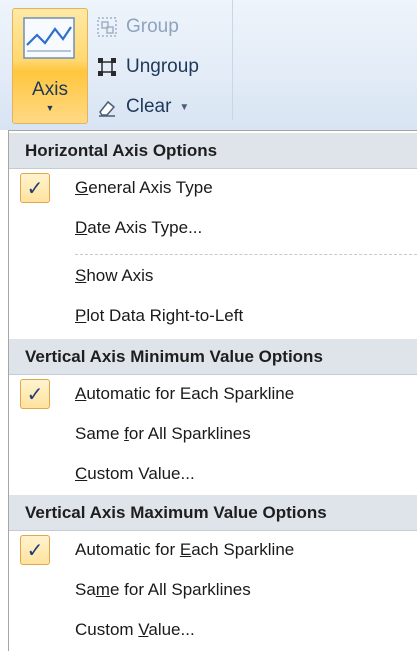 The width and height of the screenshot is (417, 651). I want to click on axis-button: Axis ▼, so click(50, 66).